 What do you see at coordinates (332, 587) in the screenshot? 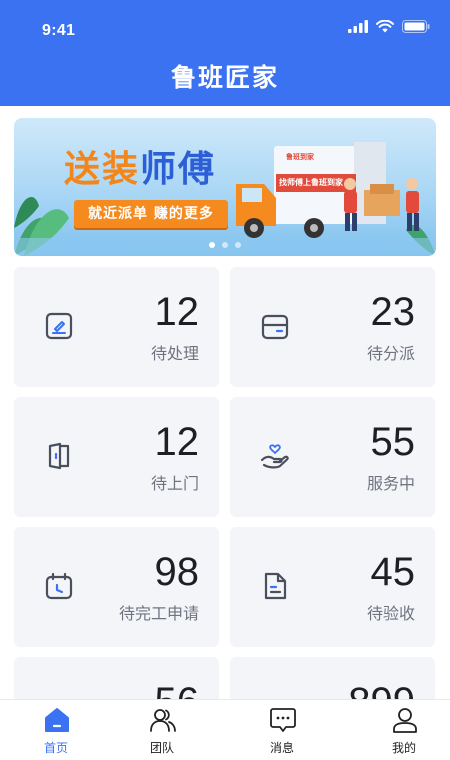
I see `stat-card-to-accept: 45 待验收` at bounding box center [332, 587].